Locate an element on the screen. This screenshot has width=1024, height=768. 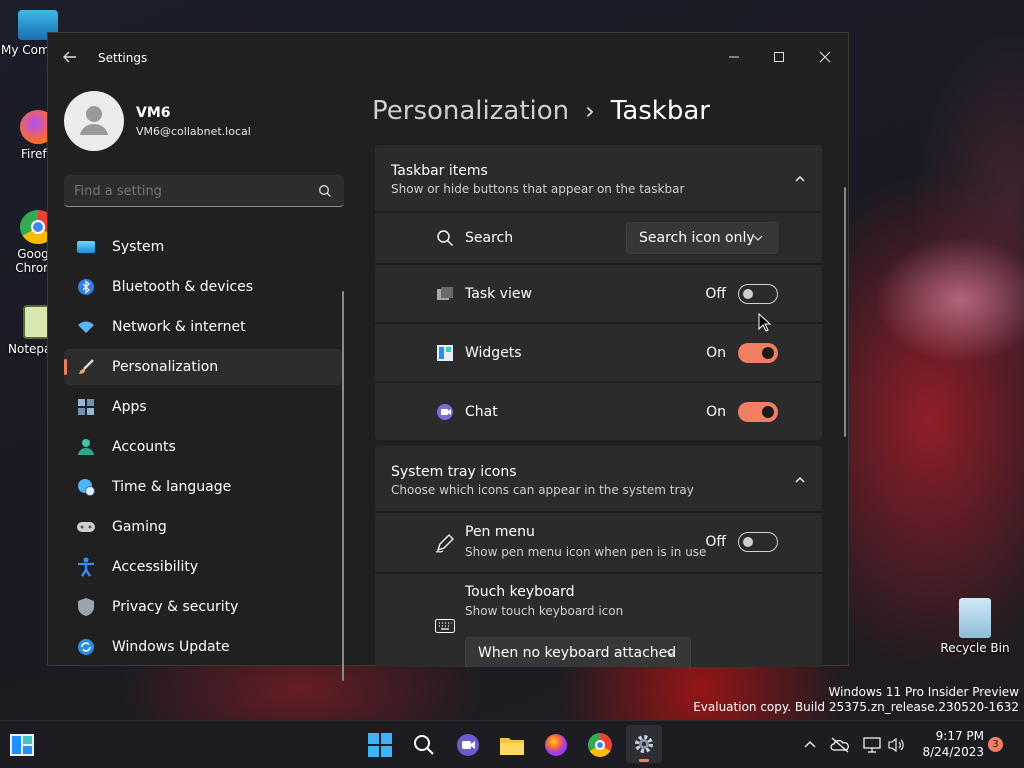
close-button is located at coordinates (825, 57).